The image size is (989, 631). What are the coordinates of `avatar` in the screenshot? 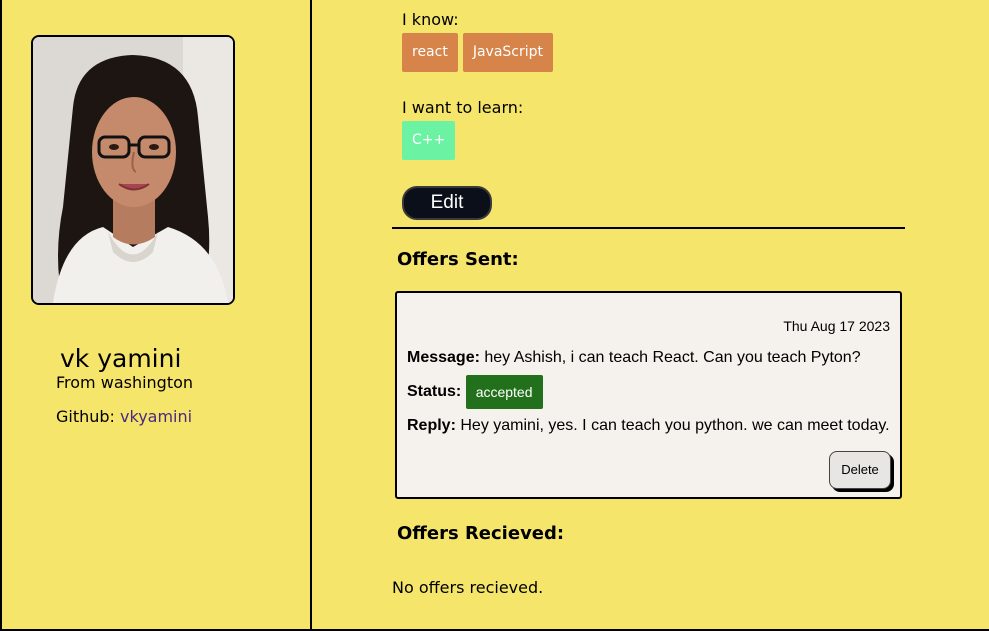 It's located at (133, 170).